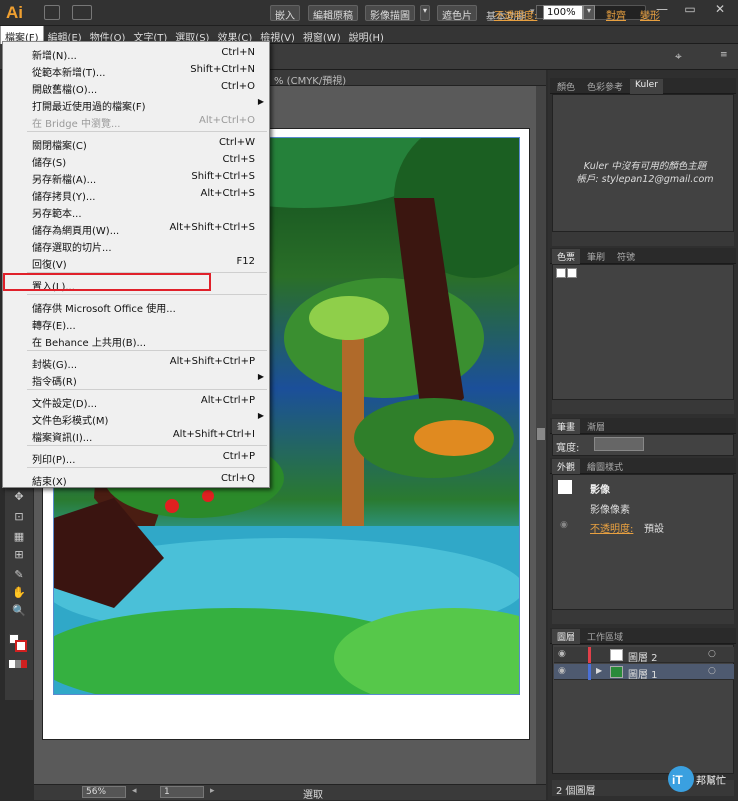 This screenshot has width=738, height=801. Describe the element at coordinates (566, 256) in the screenshot. I see `tab-swatches: 色票` at that location.